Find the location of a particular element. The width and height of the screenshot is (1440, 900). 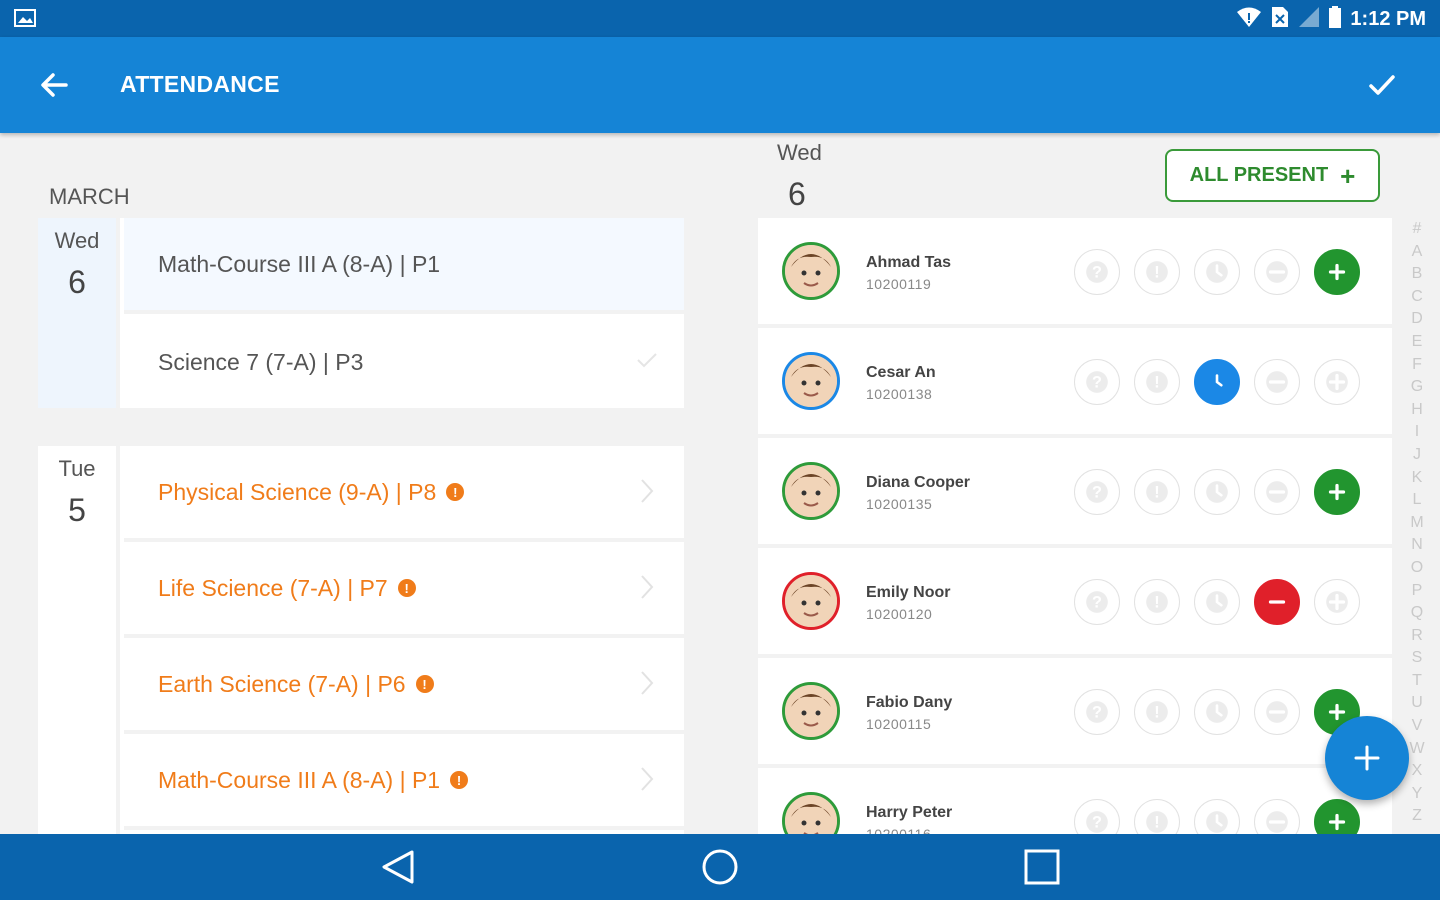

course-item: Math-Course III A (8-A) | P1 ! is located at coordinates (404, 782).